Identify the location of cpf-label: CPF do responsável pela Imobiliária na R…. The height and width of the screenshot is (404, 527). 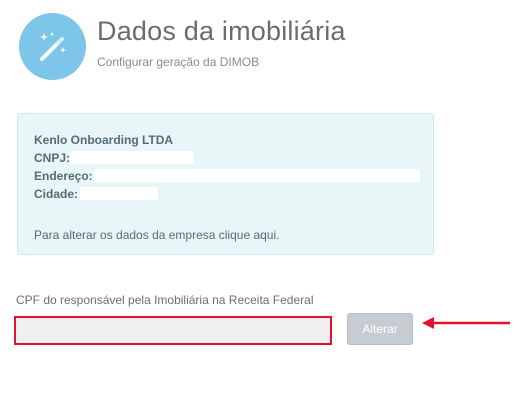
(165, 300).